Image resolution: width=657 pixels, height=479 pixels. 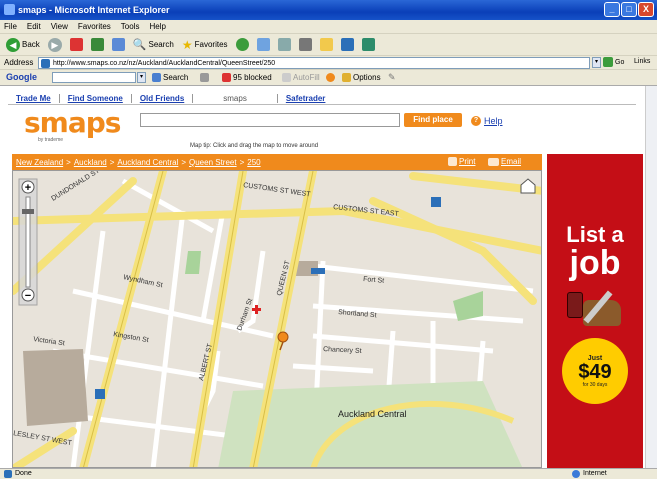 I want to click on menu-view: View, so click(x=59, y=26).